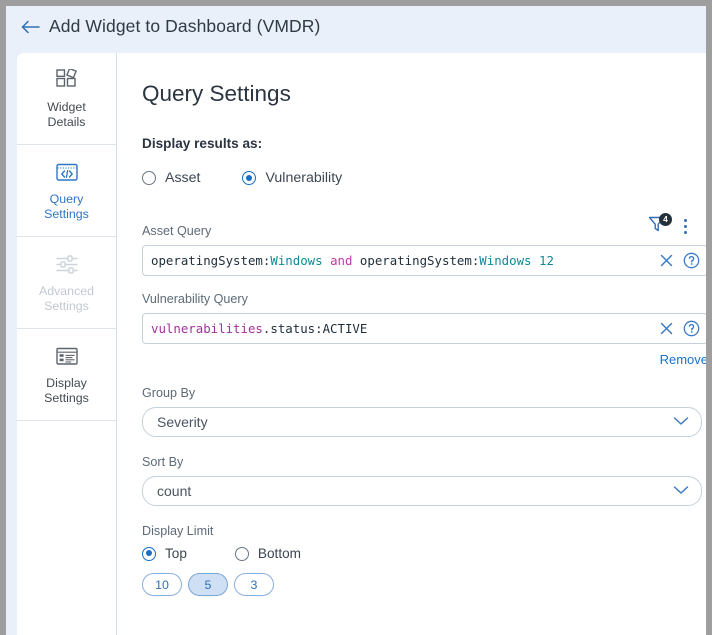  I want to click on radio-option-asset: Asset, so click(171, 178).